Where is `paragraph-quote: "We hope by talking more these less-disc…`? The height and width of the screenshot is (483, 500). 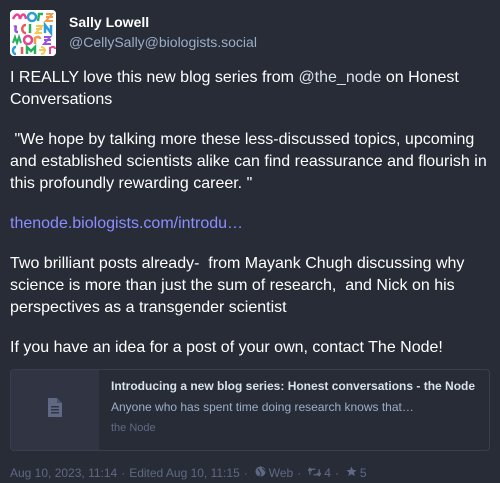 paragraph-quote: "We hope by talking more these less-disc… is located at coordinates (251, 161).